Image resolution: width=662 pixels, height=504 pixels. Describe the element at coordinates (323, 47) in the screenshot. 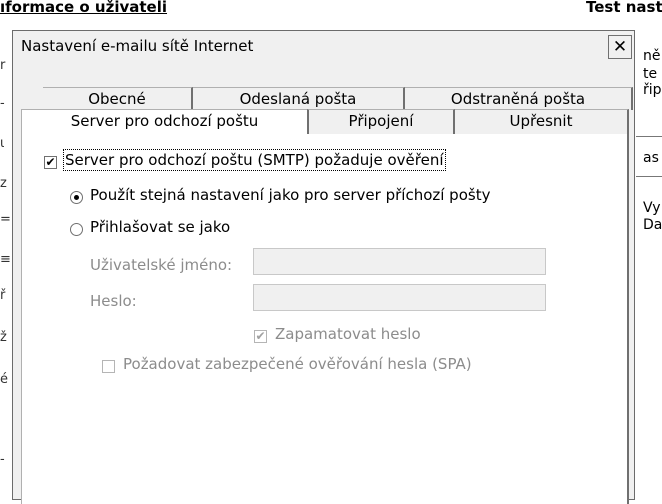

I see `dialog-titlebar: Nastavení e-mailu sítě Internet ✕` at that location.